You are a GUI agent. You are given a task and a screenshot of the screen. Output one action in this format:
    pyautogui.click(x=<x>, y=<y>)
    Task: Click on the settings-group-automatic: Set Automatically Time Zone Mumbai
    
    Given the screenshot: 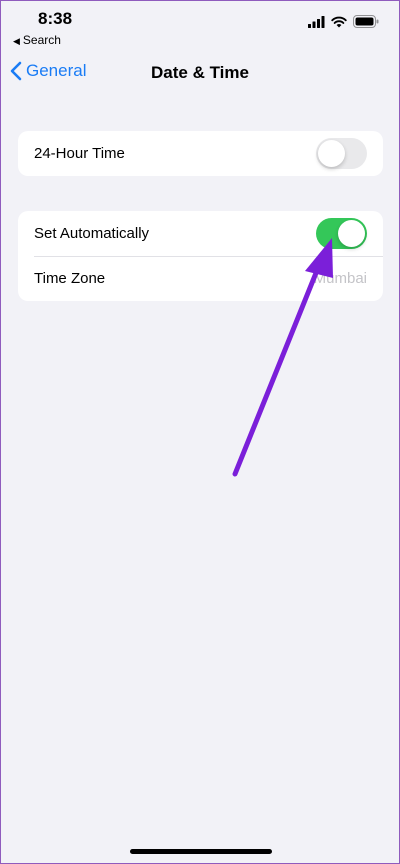 What is the action you would take?
    pyautogui.click(x=200, y=256)
    